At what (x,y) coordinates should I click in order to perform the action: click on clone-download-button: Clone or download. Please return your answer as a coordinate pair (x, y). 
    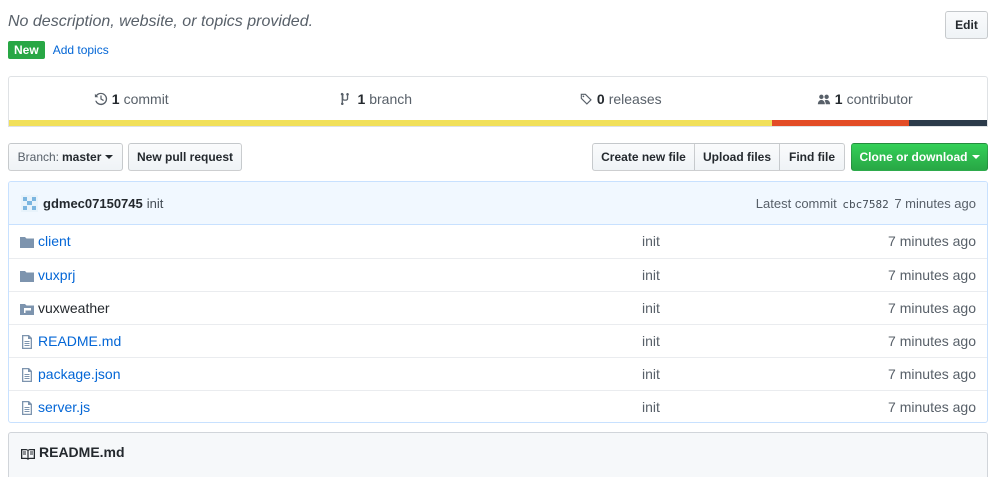
    Looking at the image, I should click on (919, 157).